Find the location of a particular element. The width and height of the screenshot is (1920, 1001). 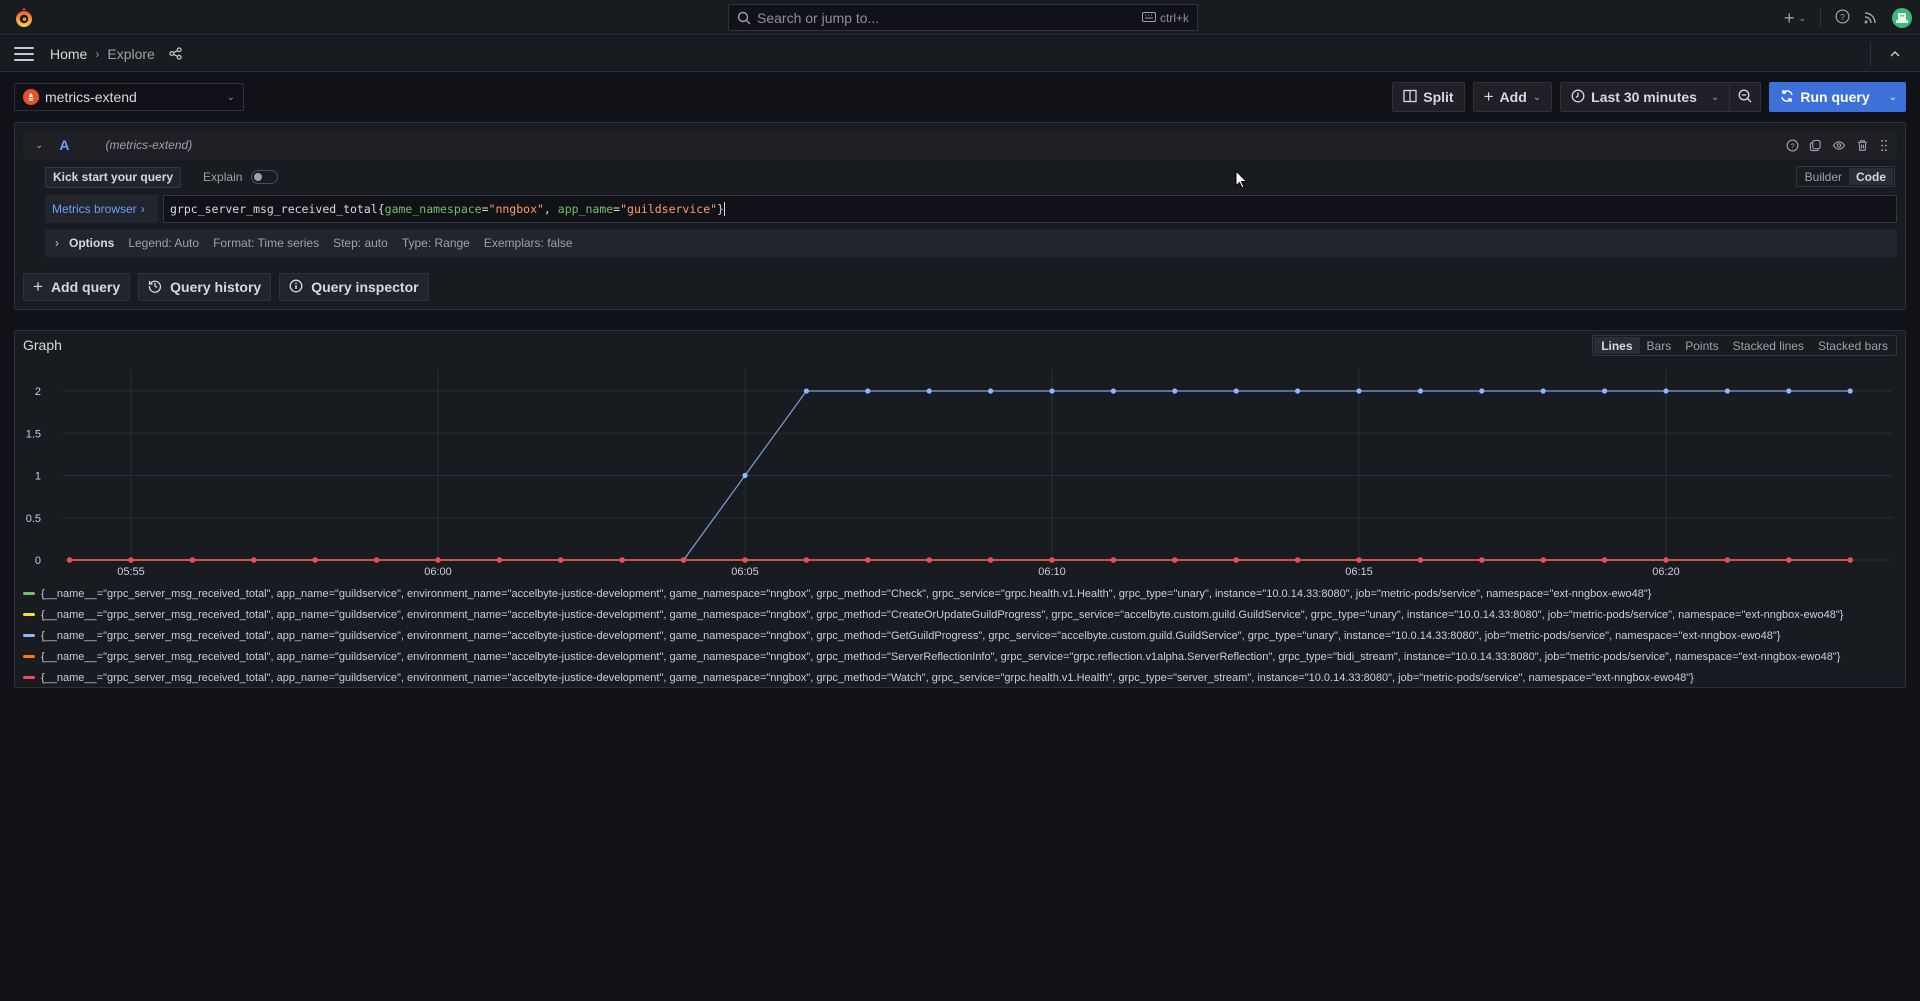

mode-code: Code is located at coordinates (1871, 176).